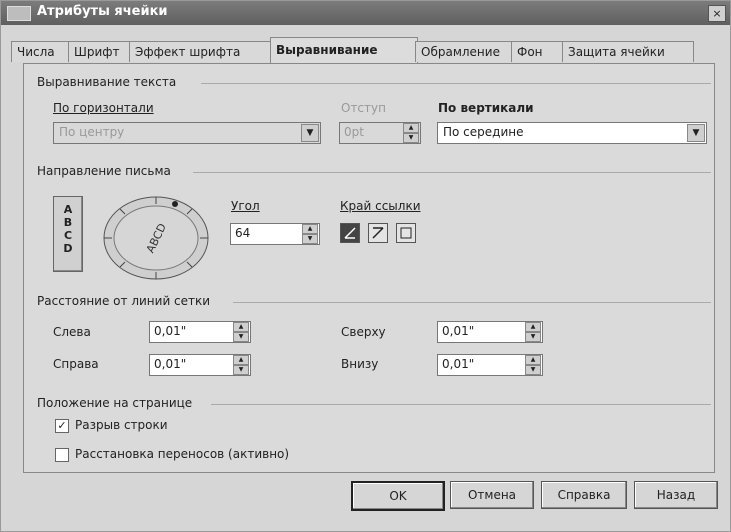 The width and height of the screenshot is (731, 532). I want to click on text-direction-heading: Направление письма, so click(104, 171).